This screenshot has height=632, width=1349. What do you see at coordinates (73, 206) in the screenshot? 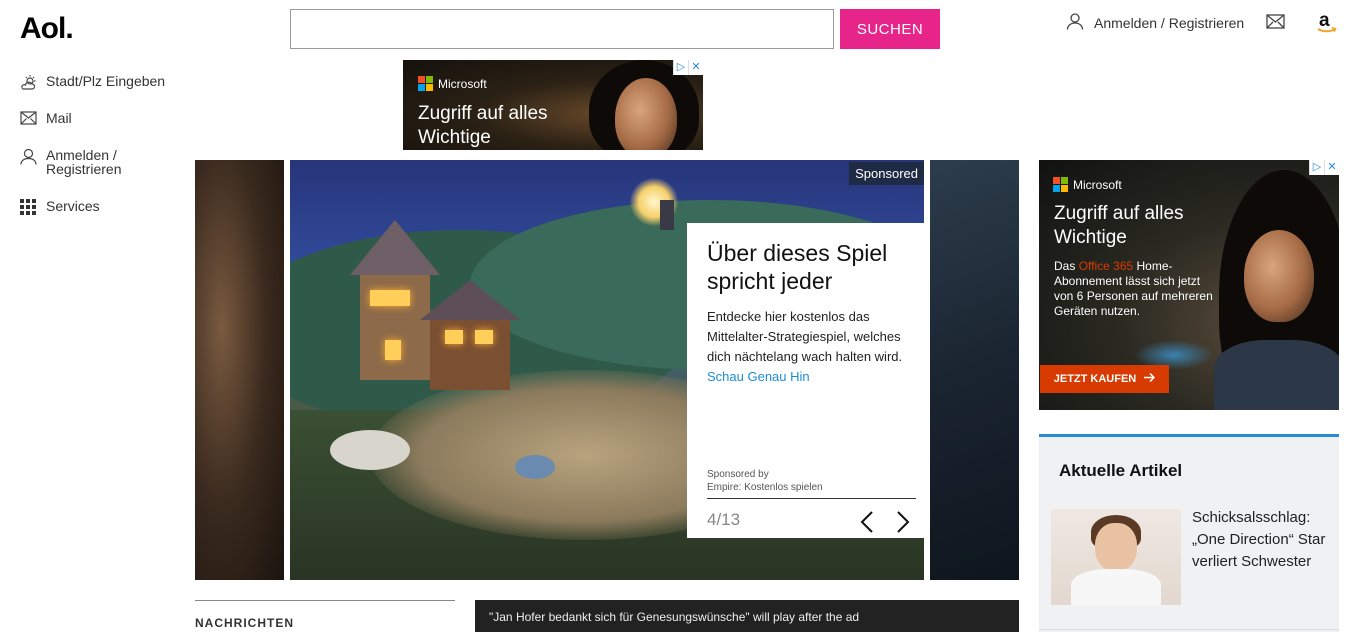
I see `sidebar-item-label: Services` at bounding box center [73, 206].